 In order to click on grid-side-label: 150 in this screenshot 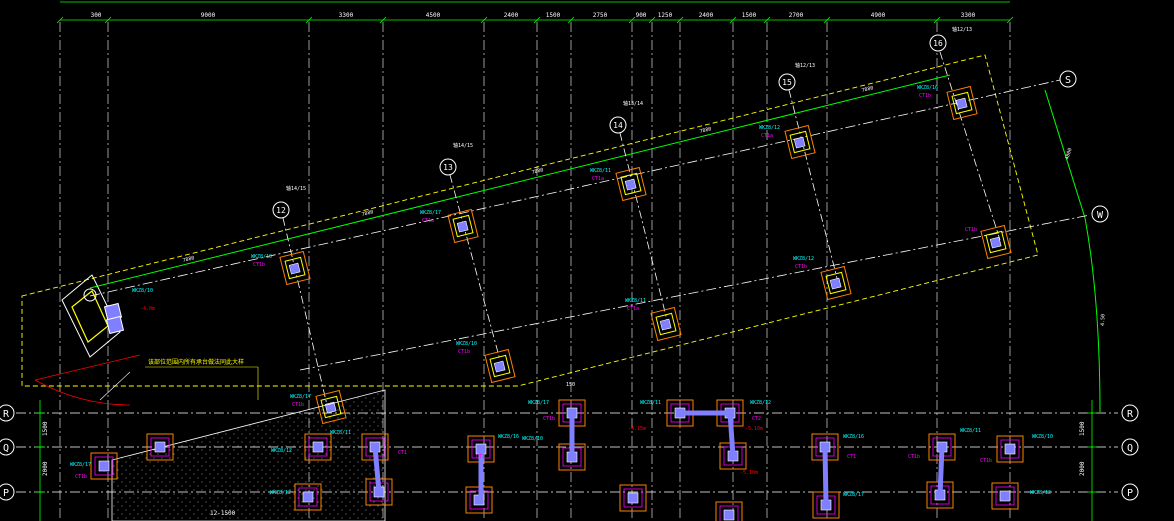, I will do `click(570, 385)`.